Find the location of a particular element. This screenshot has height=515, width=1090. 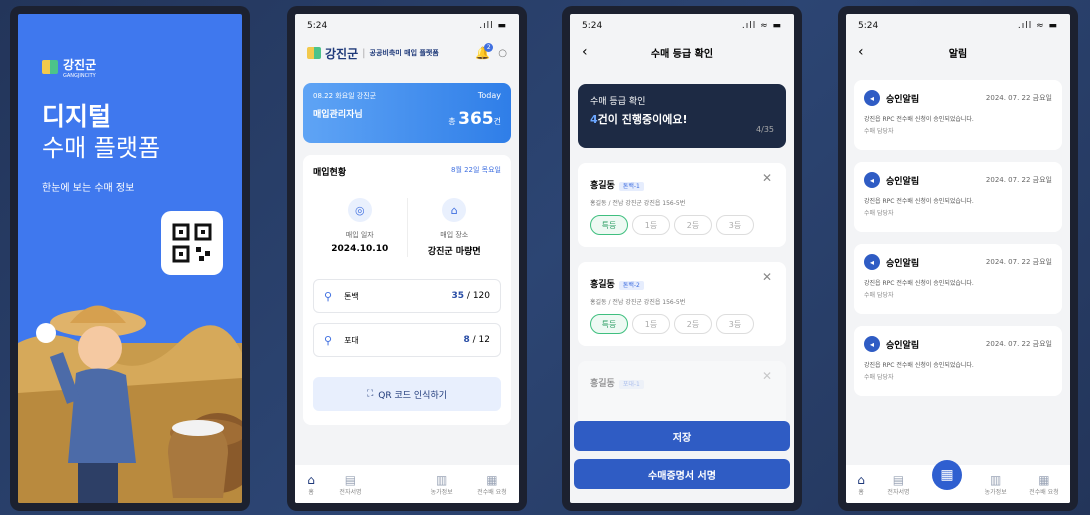

save-button: 저장 is located at coordinates (682, 436).